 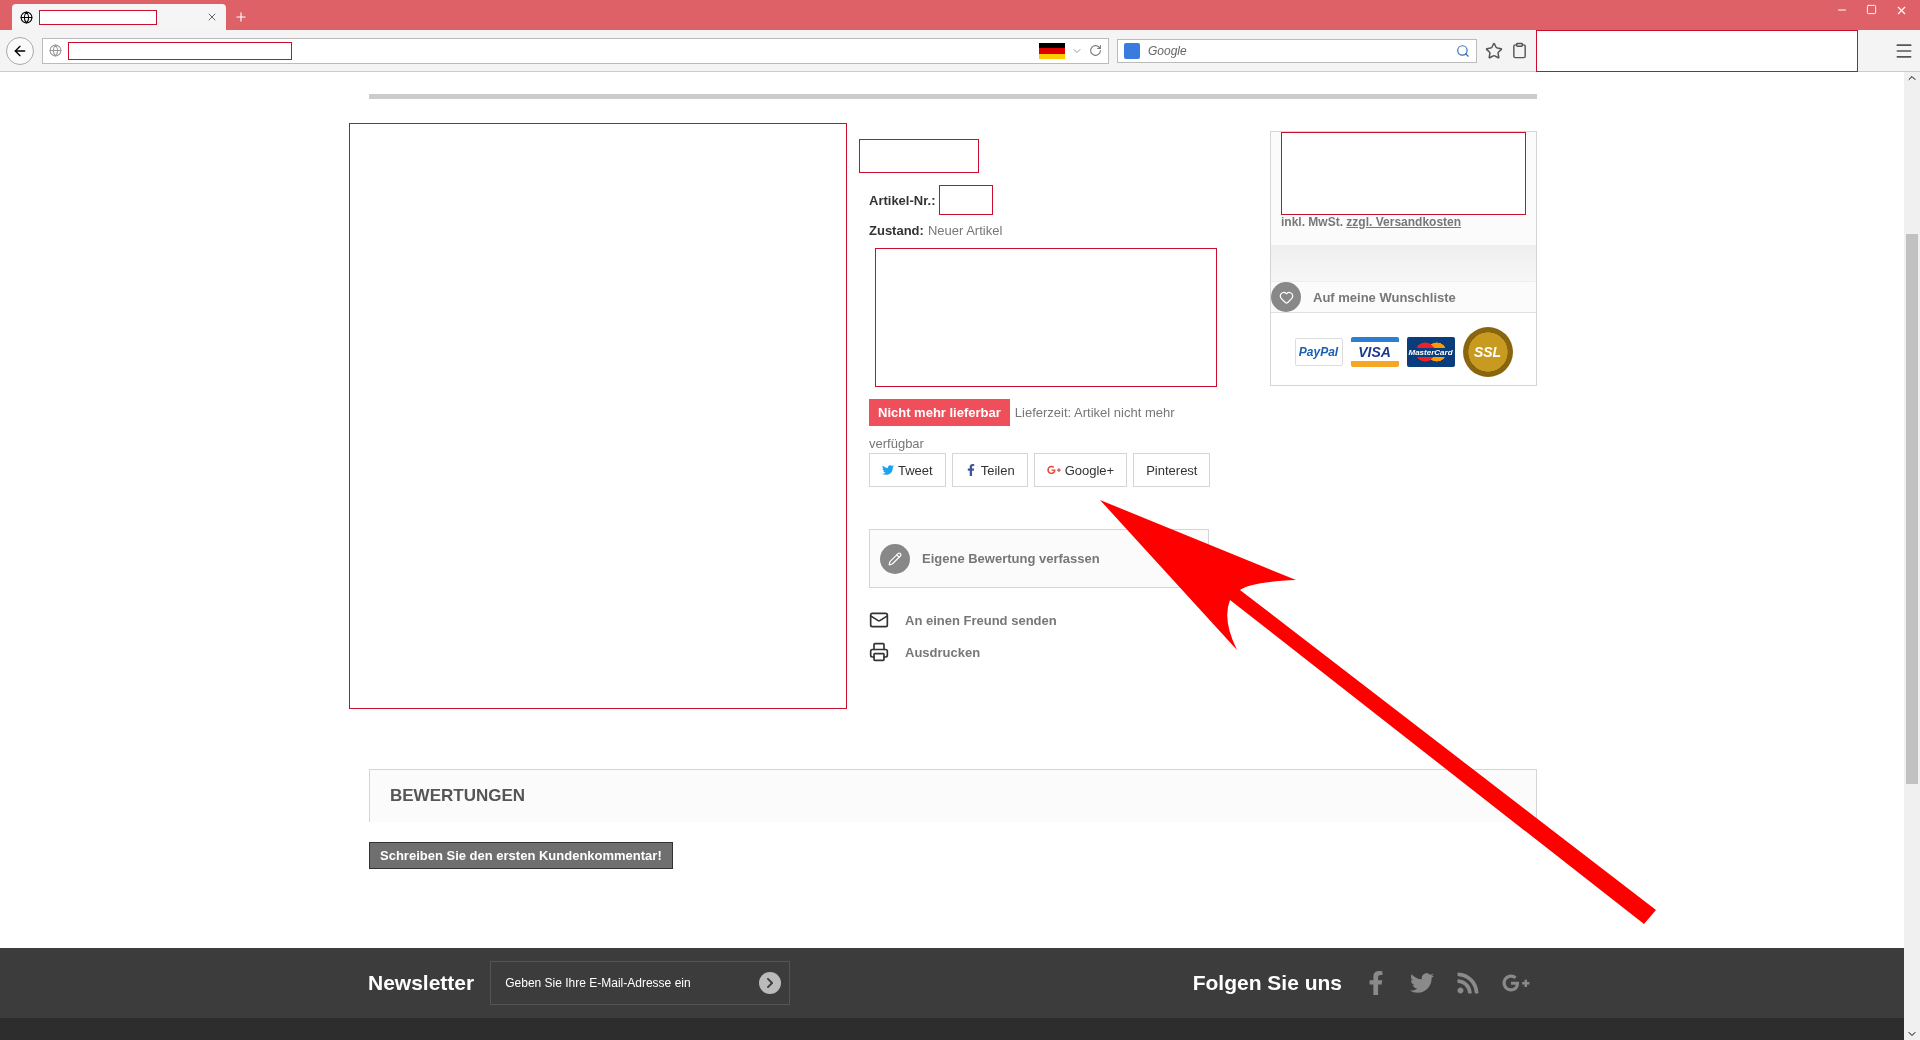 What do you see at coordinates (1374, 352) in the screenshot?
I see `payment-logo: VISA` at bounding box center [1374, 352].